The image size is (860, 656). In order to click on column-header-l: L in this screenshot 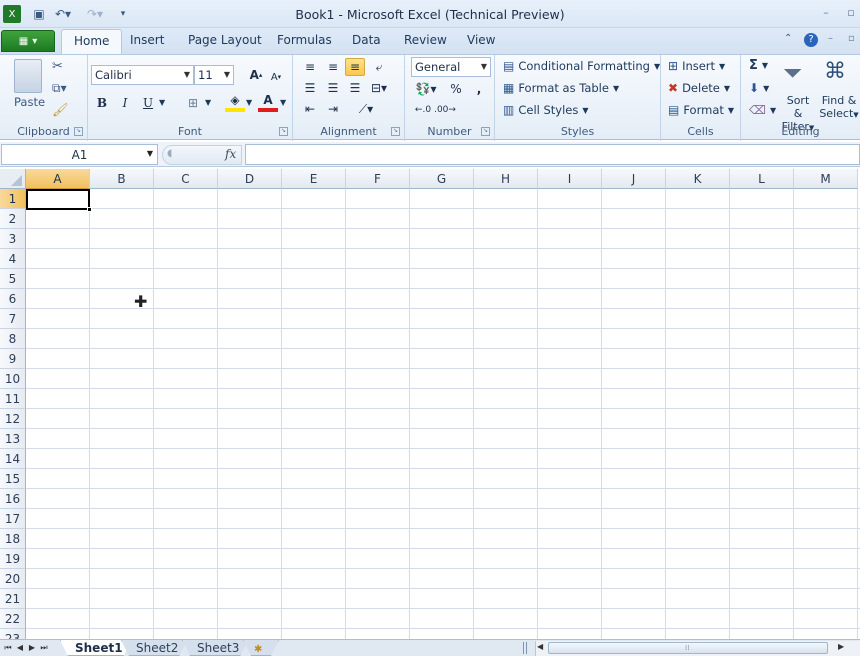, I will do `click(762, 179)`.